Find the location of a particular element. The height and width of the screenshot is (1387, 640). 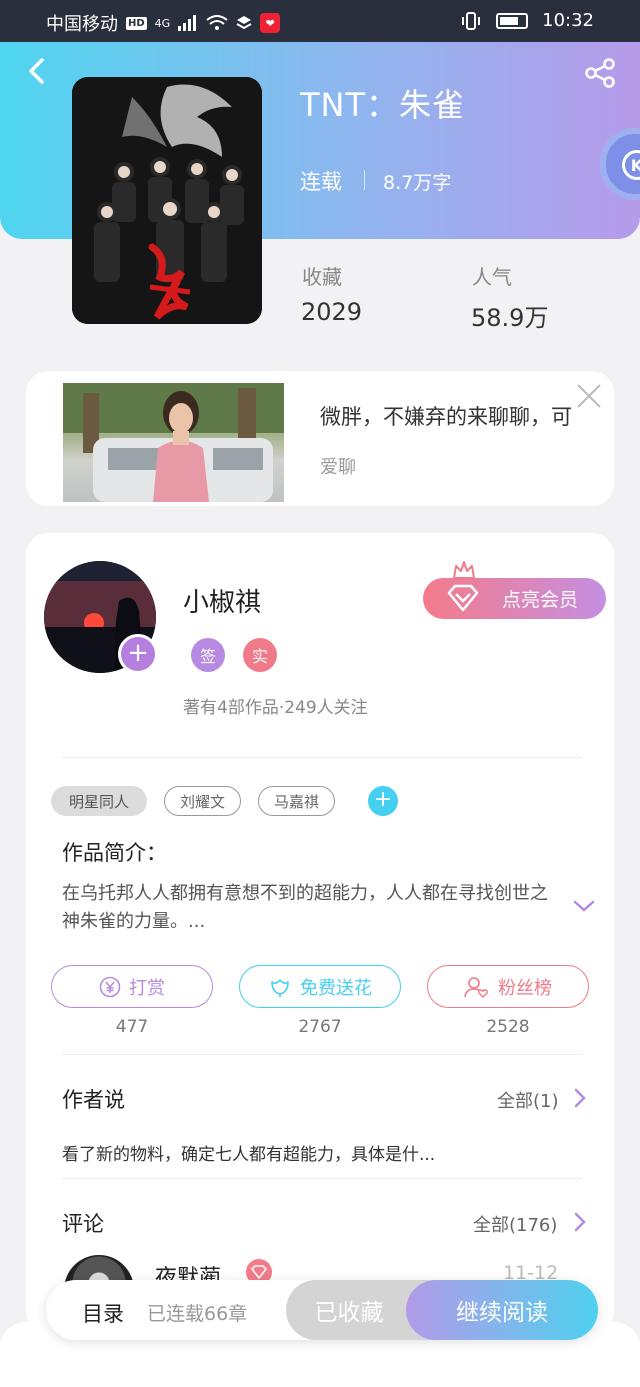

vibrate-icon is located at coordinates (471, 20).